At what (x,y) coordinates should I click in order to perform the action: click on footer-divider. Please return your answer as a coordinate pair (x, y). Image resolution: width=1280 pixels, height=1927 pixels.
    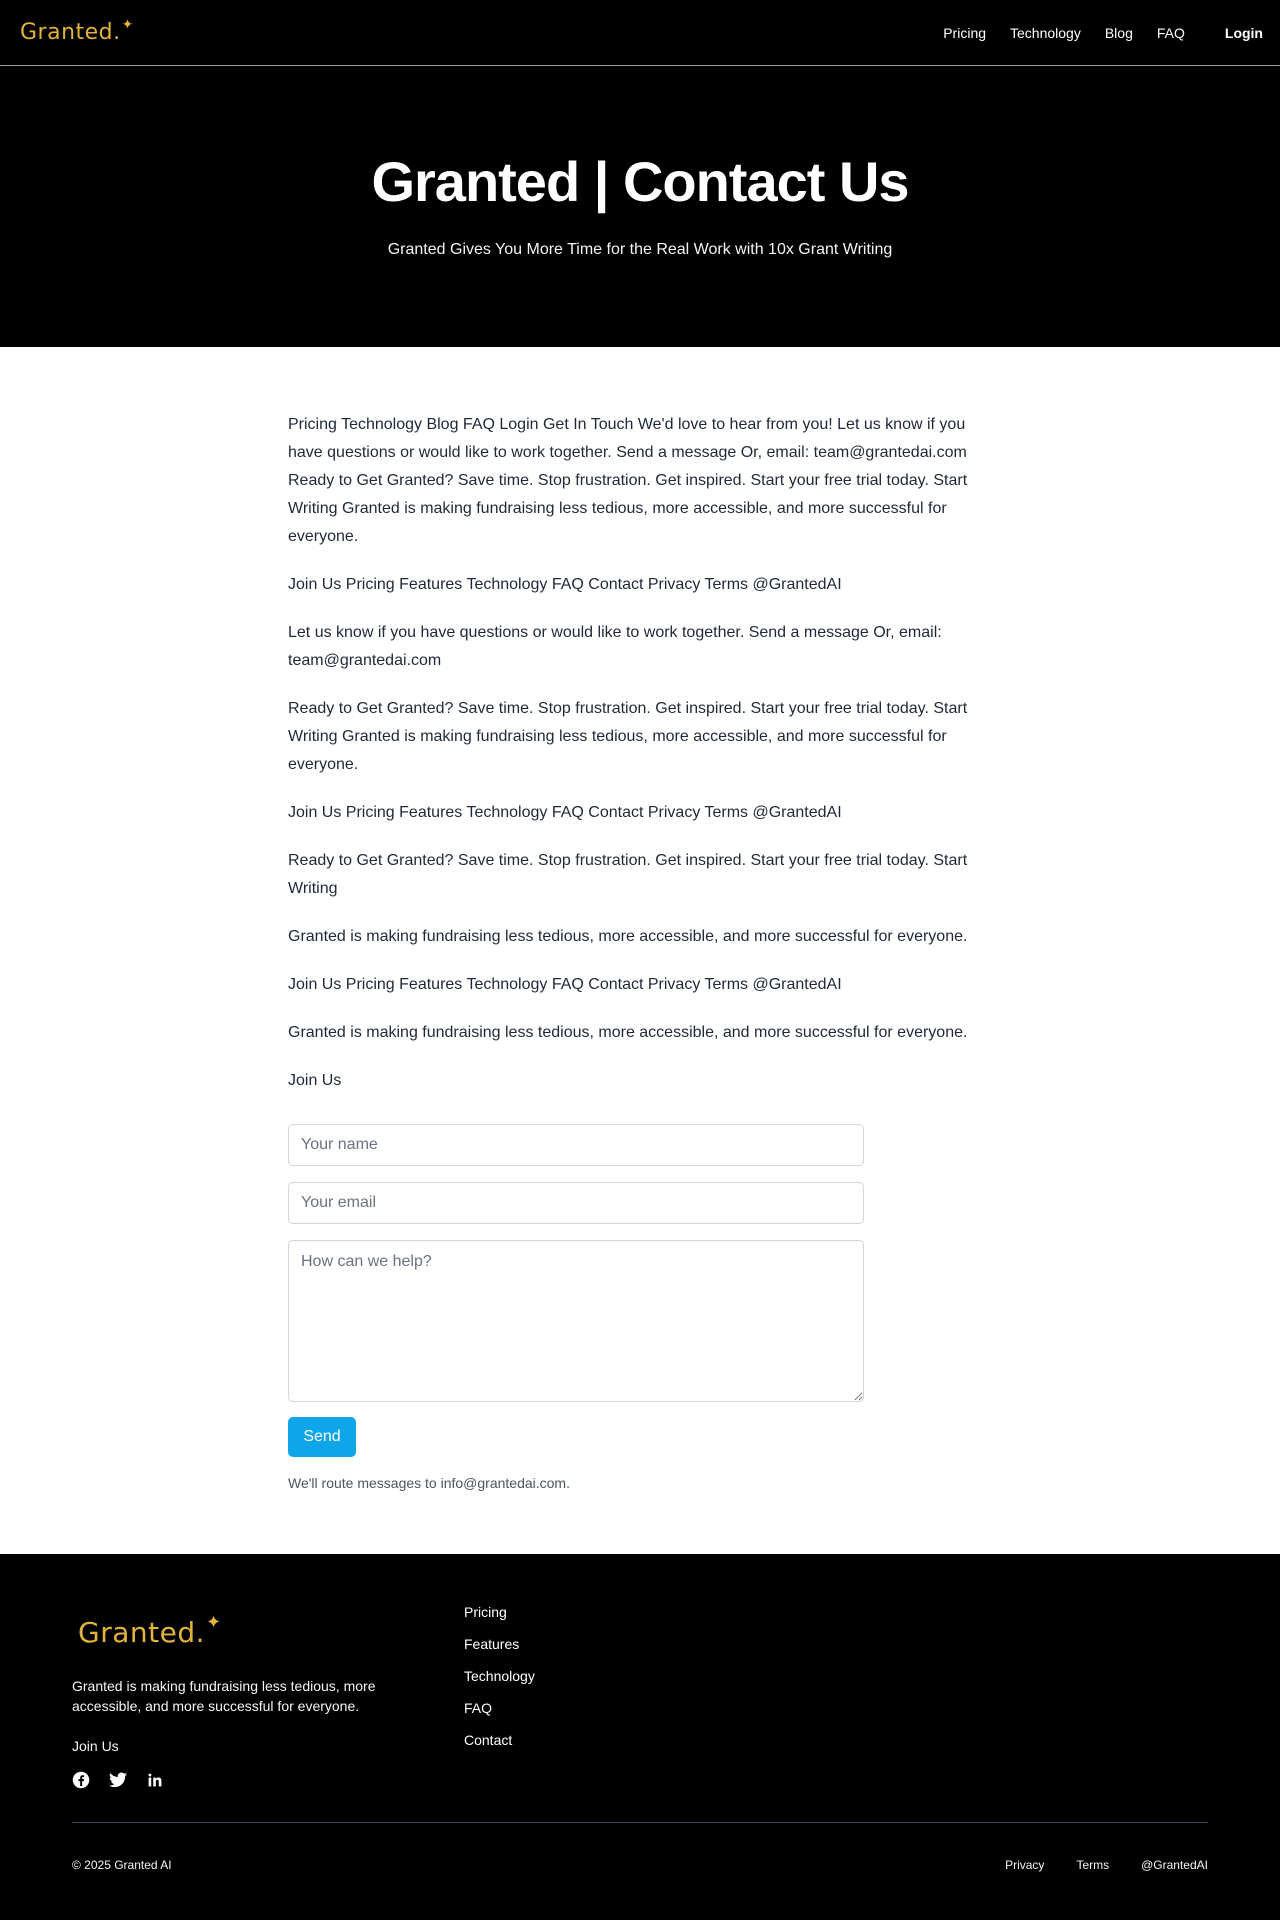
    Looking at the image, I should click on (640, 1822).